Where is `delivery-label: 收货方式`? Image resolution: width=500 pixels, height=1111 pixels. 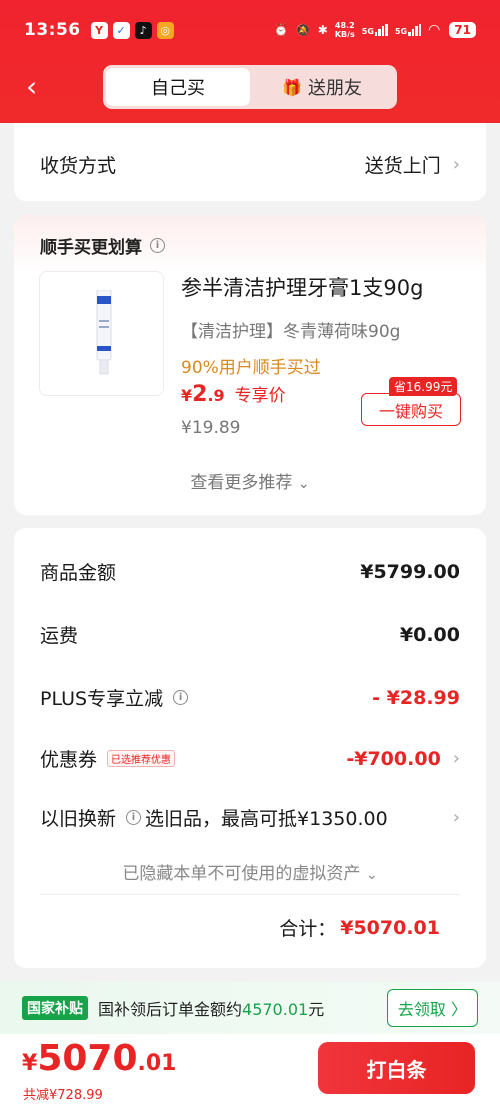 delivery-label: 收货方式 is located at coordinates (78, 166).